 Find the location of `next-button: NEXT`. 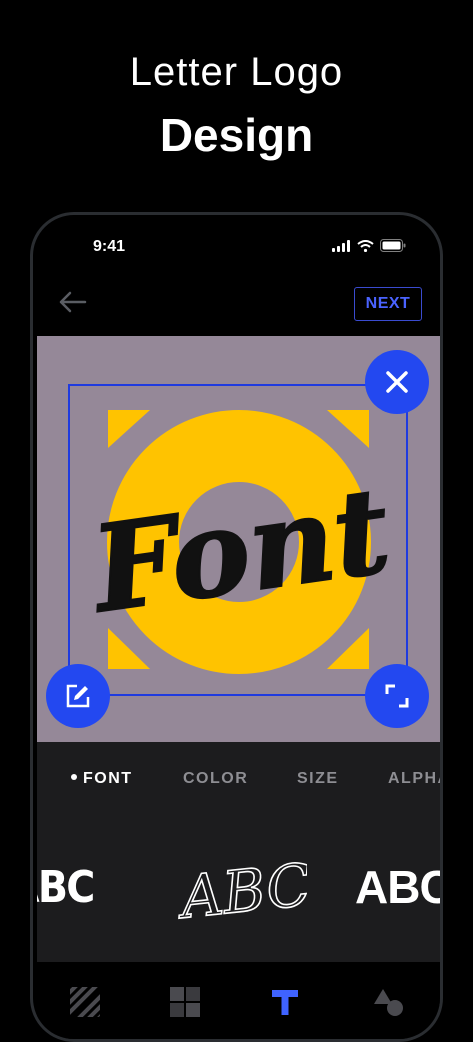

next-button: NEXT is located at coordinates (388, 304).